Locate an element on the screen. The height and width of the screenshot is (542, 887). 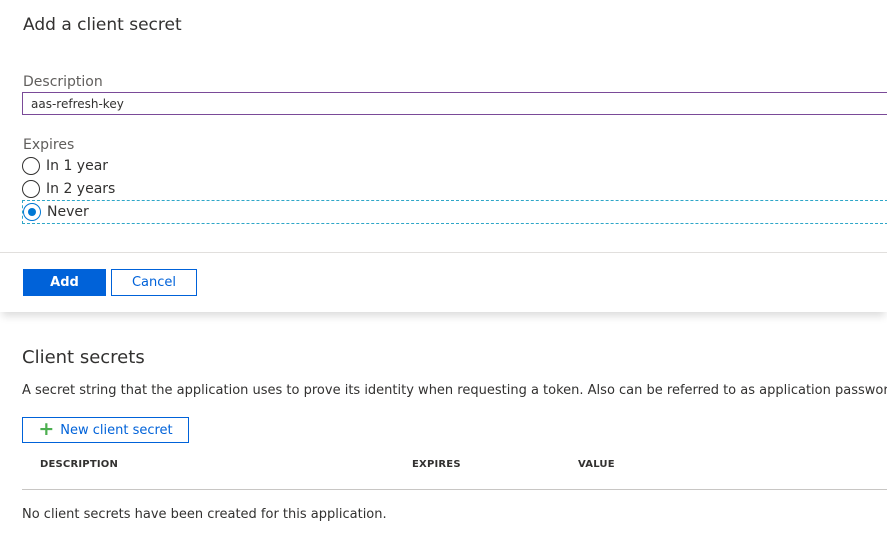
divider is located at coordinates (443, 252).